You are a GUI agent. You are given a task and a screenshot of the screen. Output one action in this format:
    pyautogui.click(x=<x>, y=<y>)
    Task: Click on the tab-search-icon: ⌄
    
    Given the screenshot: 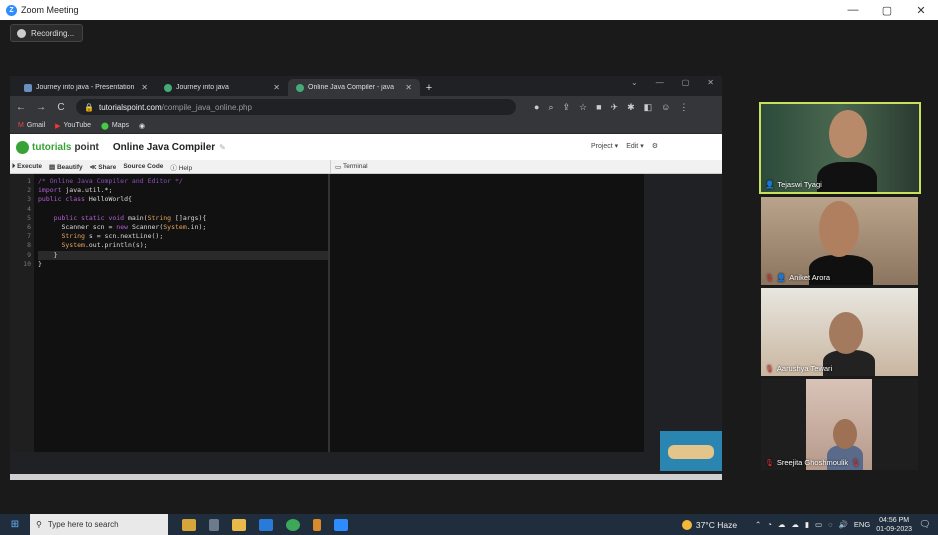 What is the action you would take?
    pyautogui.click(x=634, y=82)
    